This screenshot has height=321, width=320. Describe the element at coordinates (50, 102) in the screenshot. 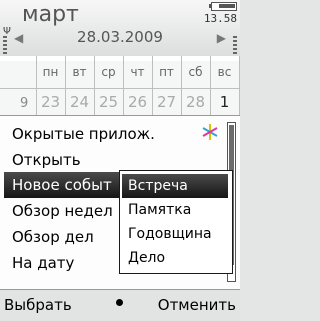

I see `day-cell: 23` at that location.